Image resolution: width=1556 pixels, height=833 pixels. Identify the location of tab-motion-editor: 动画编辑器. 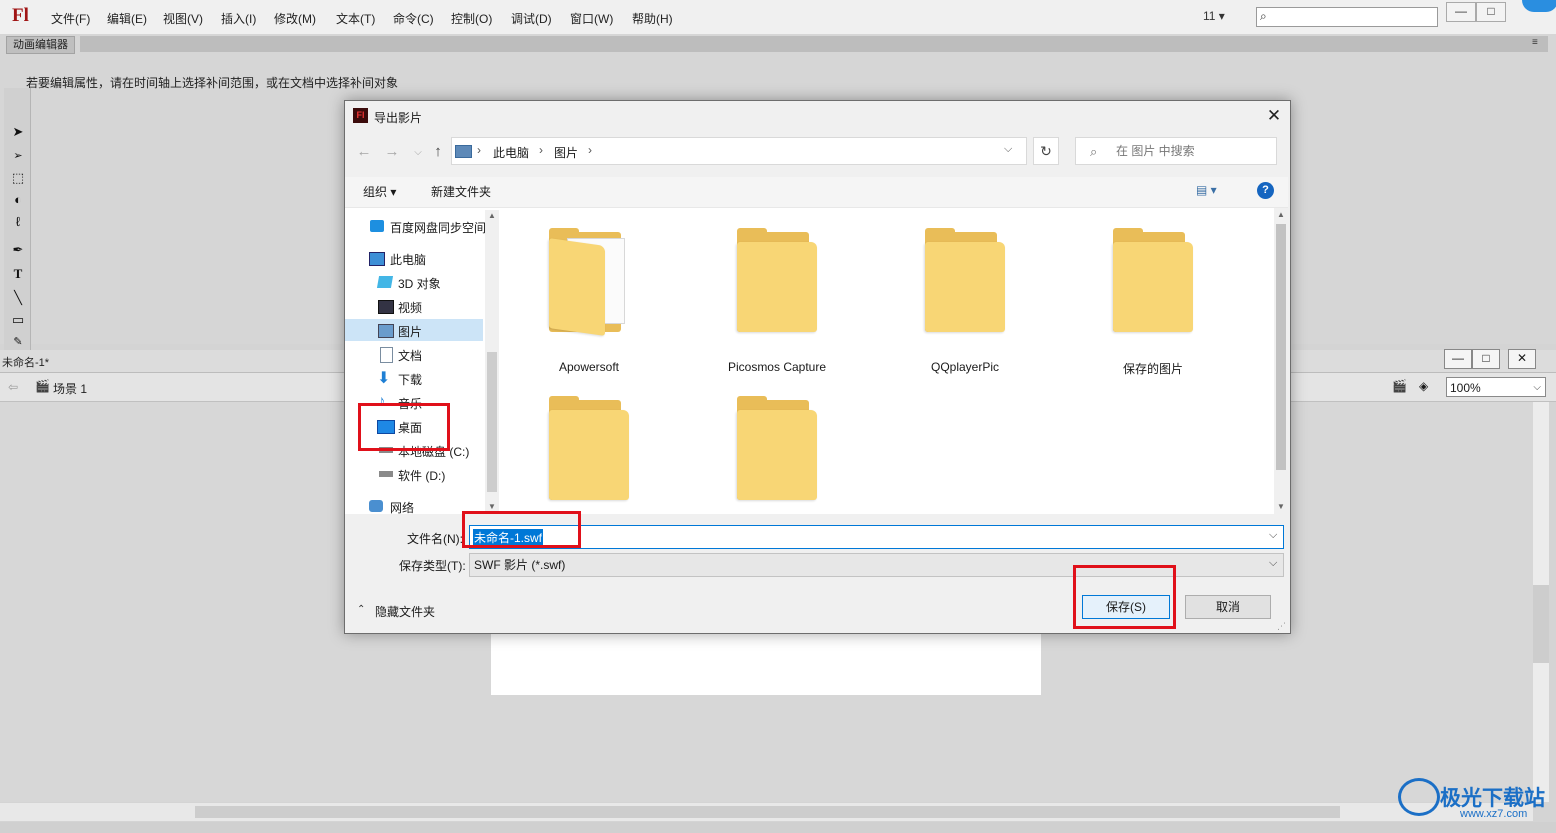
(40, 45).